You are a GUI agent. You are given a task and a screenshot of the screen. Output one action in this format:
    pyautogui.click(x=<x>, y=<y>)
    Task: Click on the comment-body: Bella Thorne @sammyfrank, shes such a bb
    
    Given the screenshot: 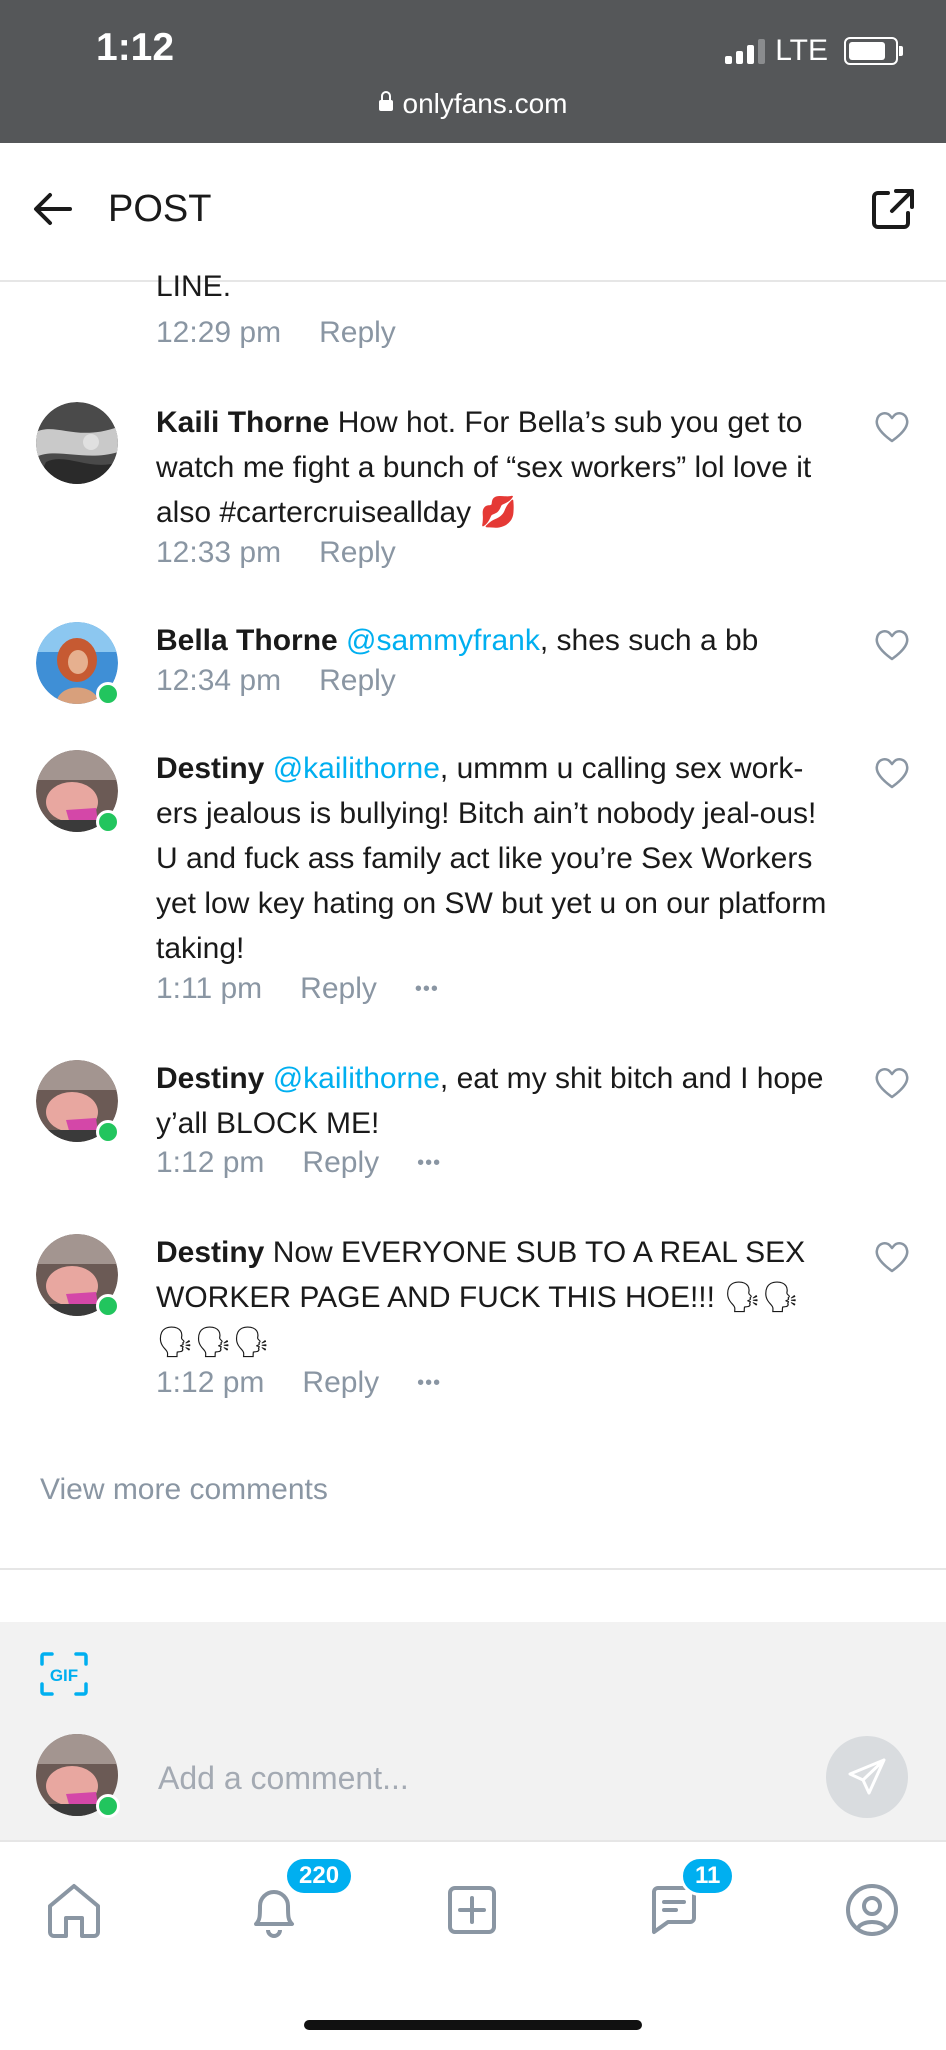 What is the action you would take?
    pyautogui.click(x=496, y=640)
    